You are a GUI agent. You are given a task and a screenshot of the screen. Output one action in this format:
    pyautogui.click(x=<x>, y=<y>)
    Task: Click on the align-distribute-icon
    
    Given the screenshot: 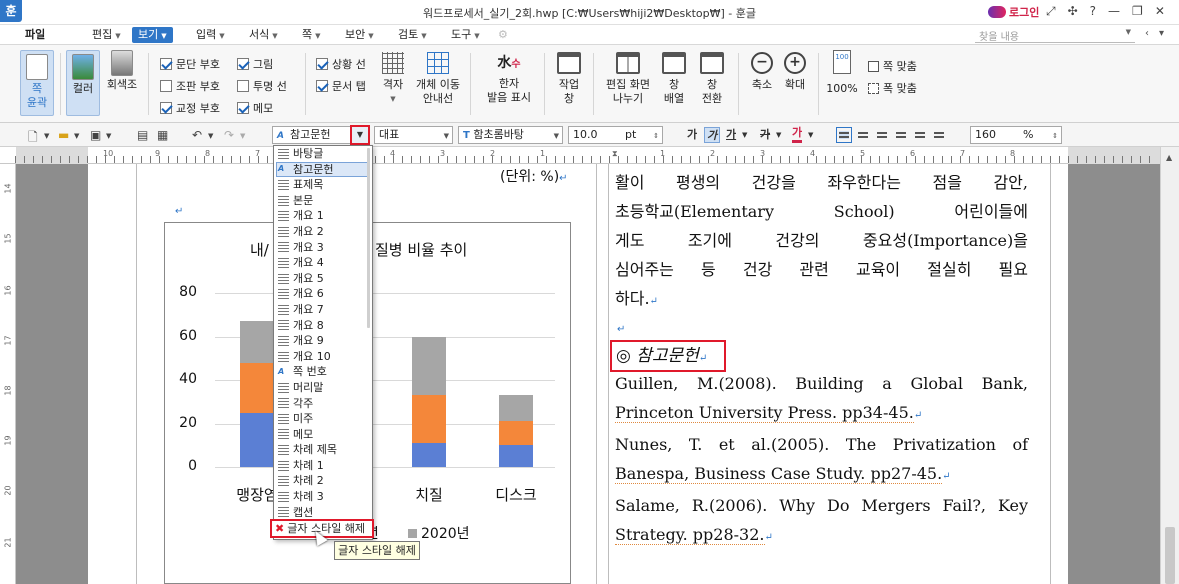 What is the action you would take?
    pyautogui.click(x=920, y=135)
    